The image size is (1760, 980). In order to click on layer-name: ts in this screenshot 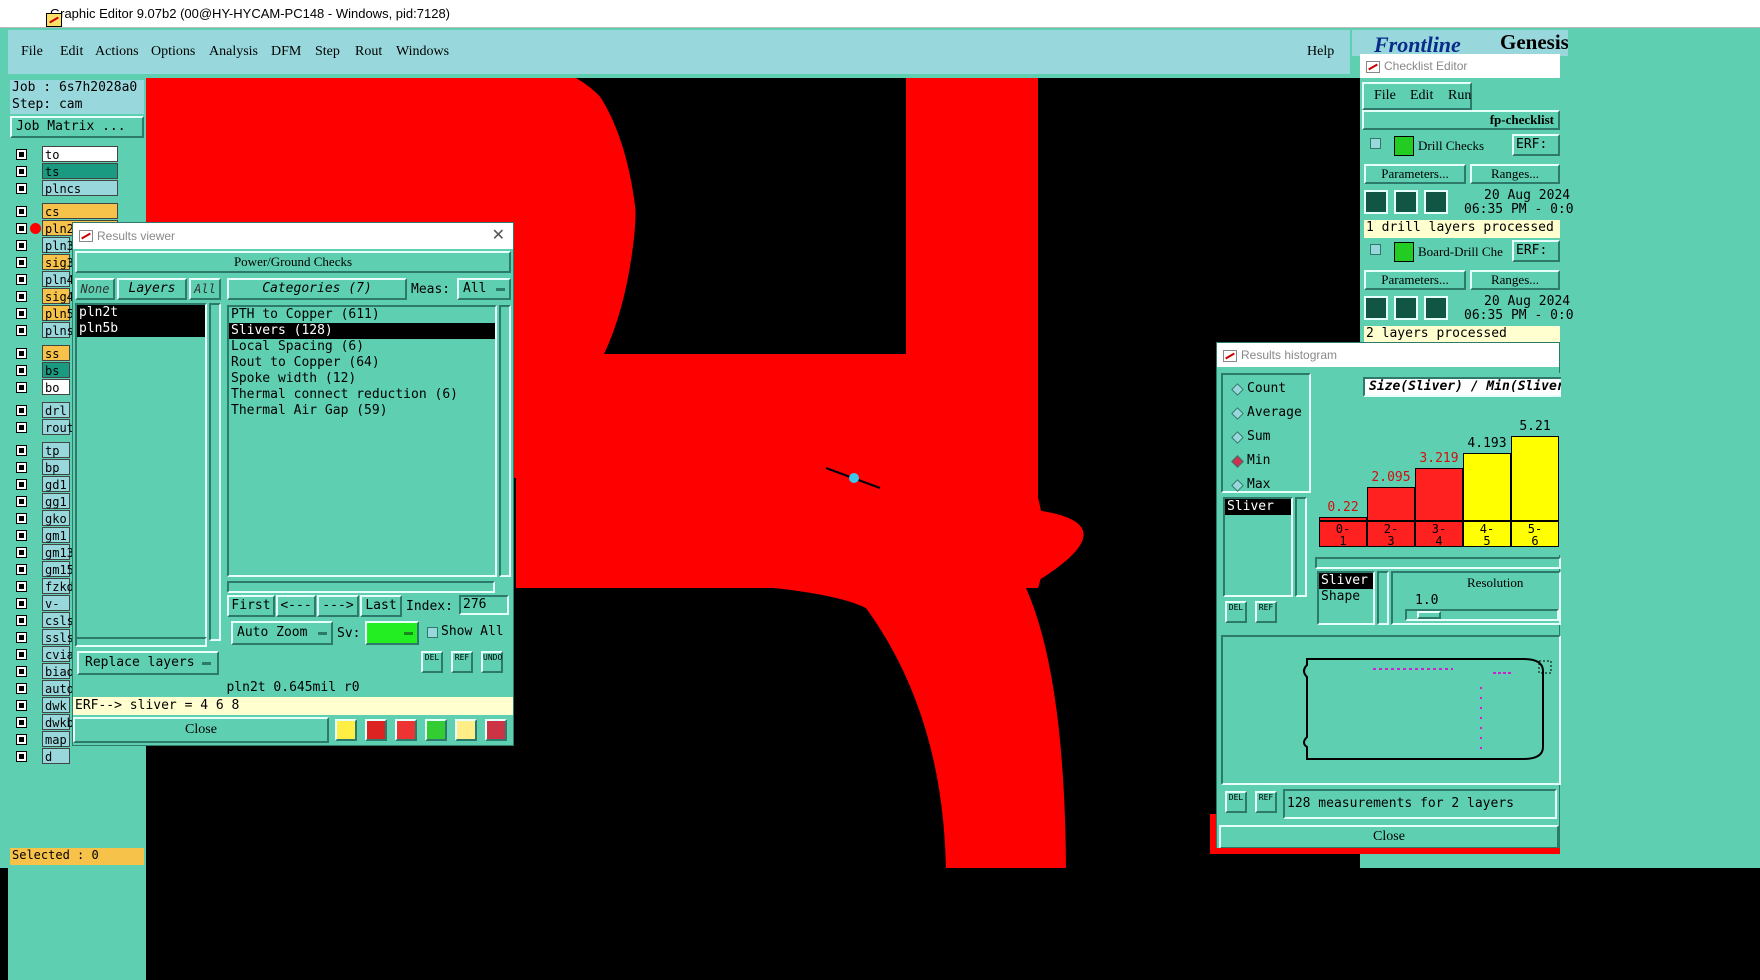, I will do `click(80, 171)`.